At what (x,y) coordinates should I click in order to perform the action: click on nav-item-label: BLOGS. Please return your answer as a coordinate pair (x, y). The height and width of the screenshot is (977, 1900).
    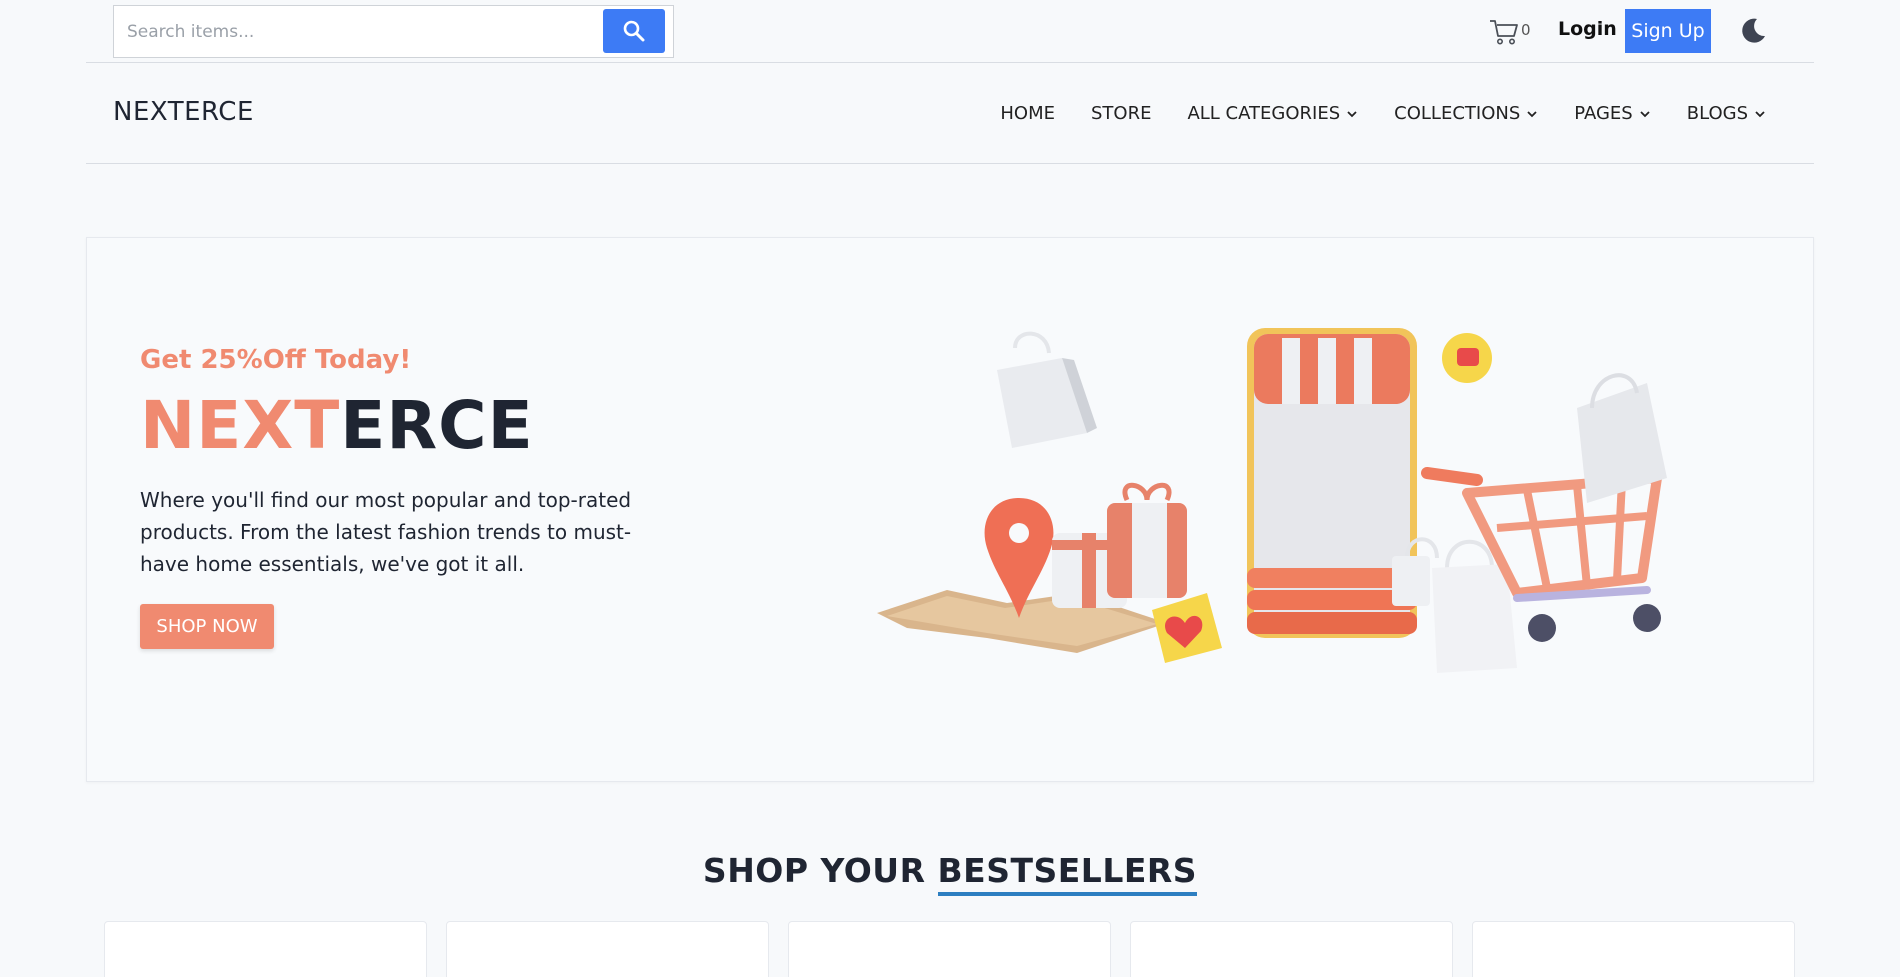
    Looking at the image, I should click on (1717, 113).